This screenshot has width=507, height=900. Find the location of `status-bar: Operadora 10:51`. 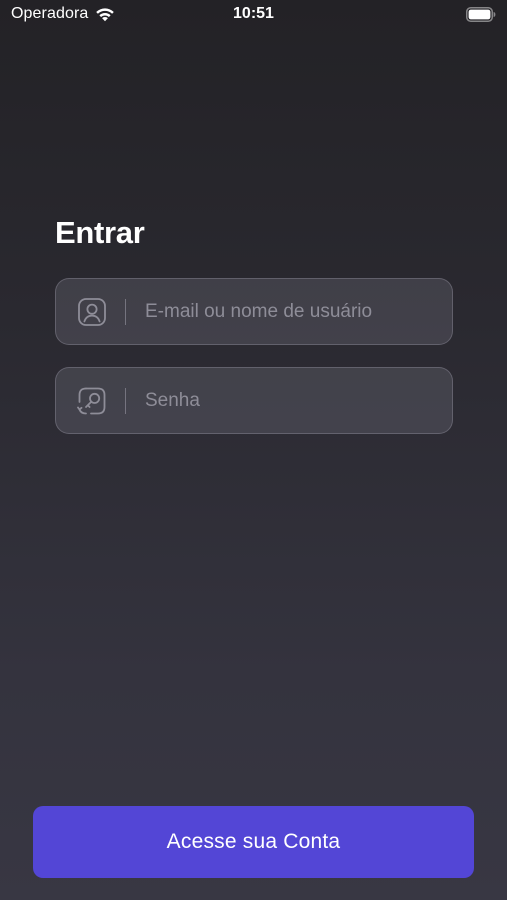

status-bar: Operadora 10:51 is located at coordinates (253, 16).